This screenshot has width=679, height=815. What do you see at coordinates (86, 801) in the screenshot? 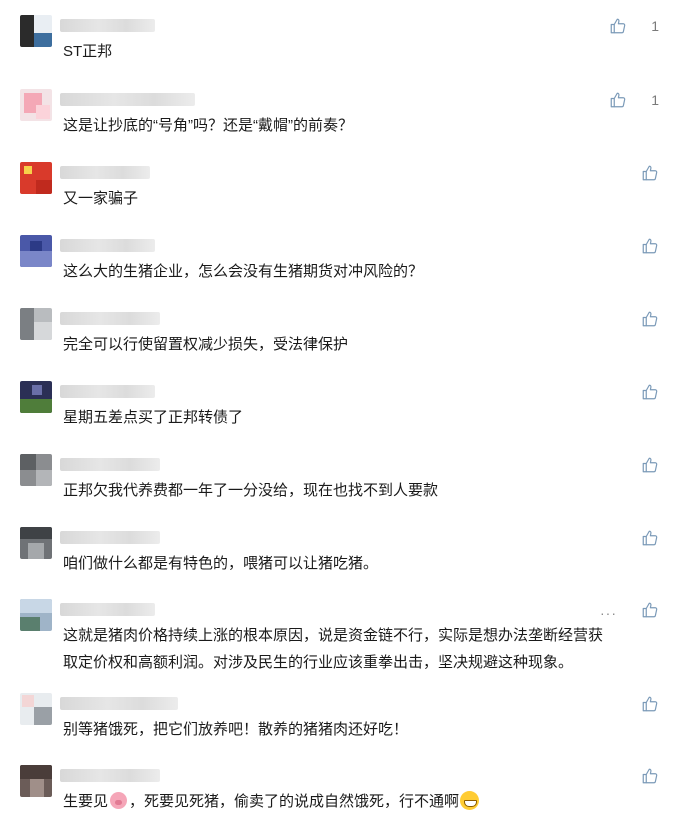
I see `comment-text-part: 生要见` at bounding box center [86, 801].